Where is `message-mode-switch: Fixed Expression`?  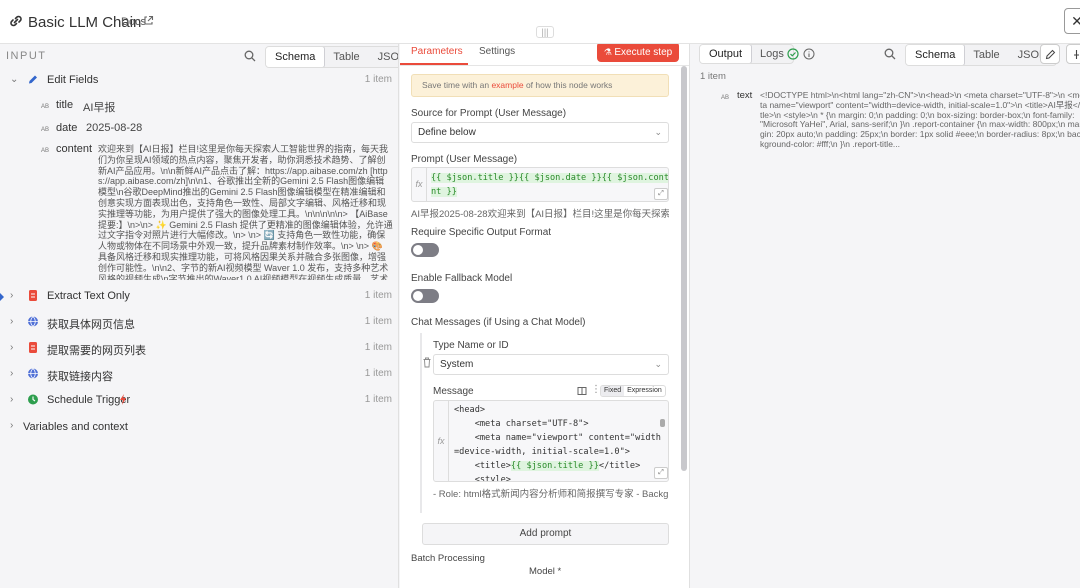
message-mode-switch: Fixed Expression is located at coordinates (633, 391).